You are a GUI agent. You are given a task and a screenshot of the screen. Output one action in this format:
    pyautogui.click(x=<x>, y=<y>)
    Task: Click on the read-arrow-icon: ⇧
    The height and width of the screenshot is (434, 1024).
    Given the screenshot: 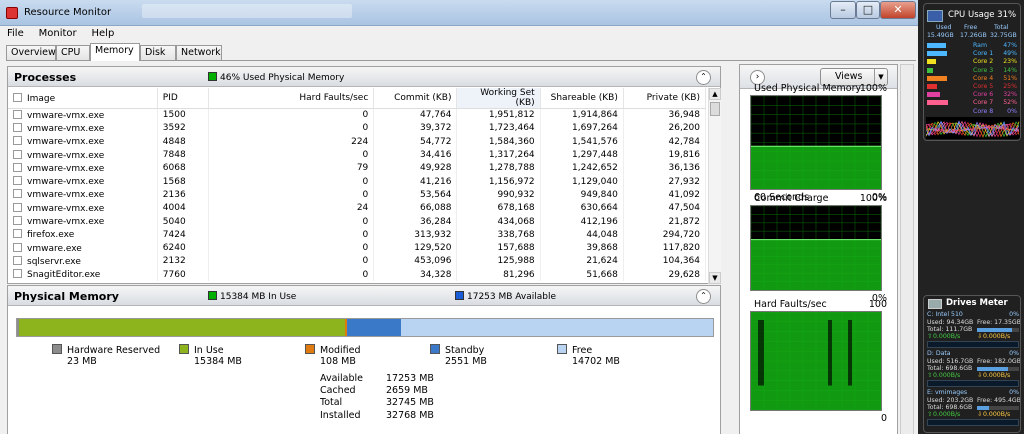 What is the action you would take?
    pyautogui.click(x=930, y=414)
    